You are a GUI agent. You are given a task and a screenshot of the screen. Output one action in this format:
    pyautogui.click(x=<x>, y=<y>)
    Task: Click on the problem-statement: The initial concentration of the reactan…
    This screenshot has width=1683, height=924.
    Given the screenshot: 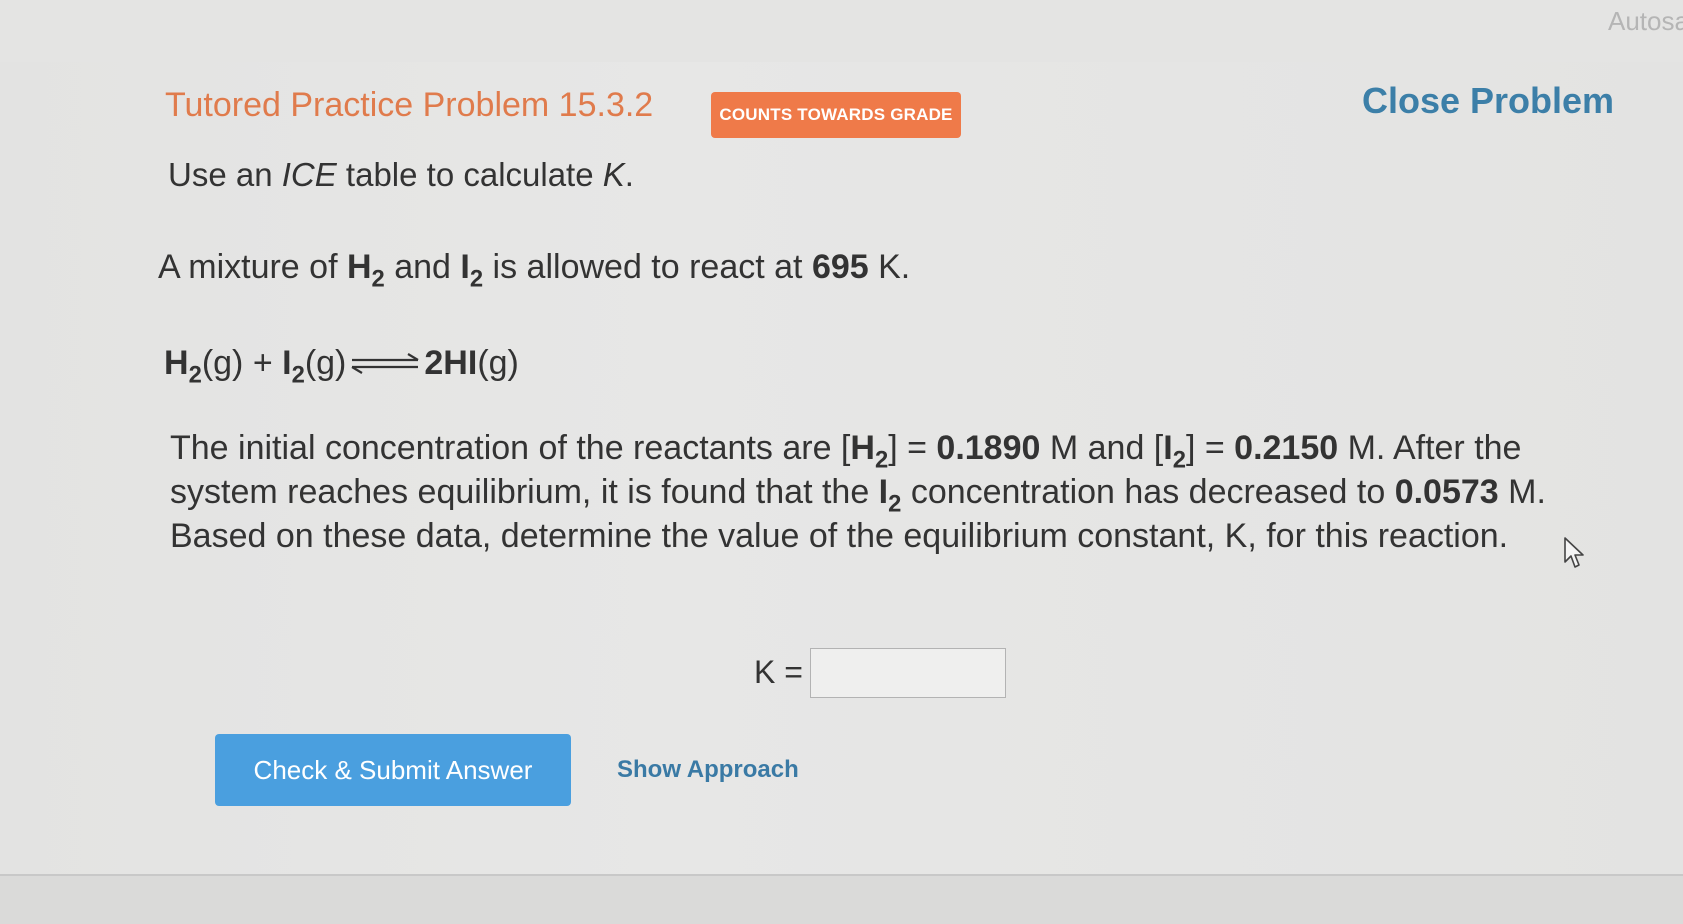 What is the action you would take?
    pyautogui.click(x=858, y=492)
    